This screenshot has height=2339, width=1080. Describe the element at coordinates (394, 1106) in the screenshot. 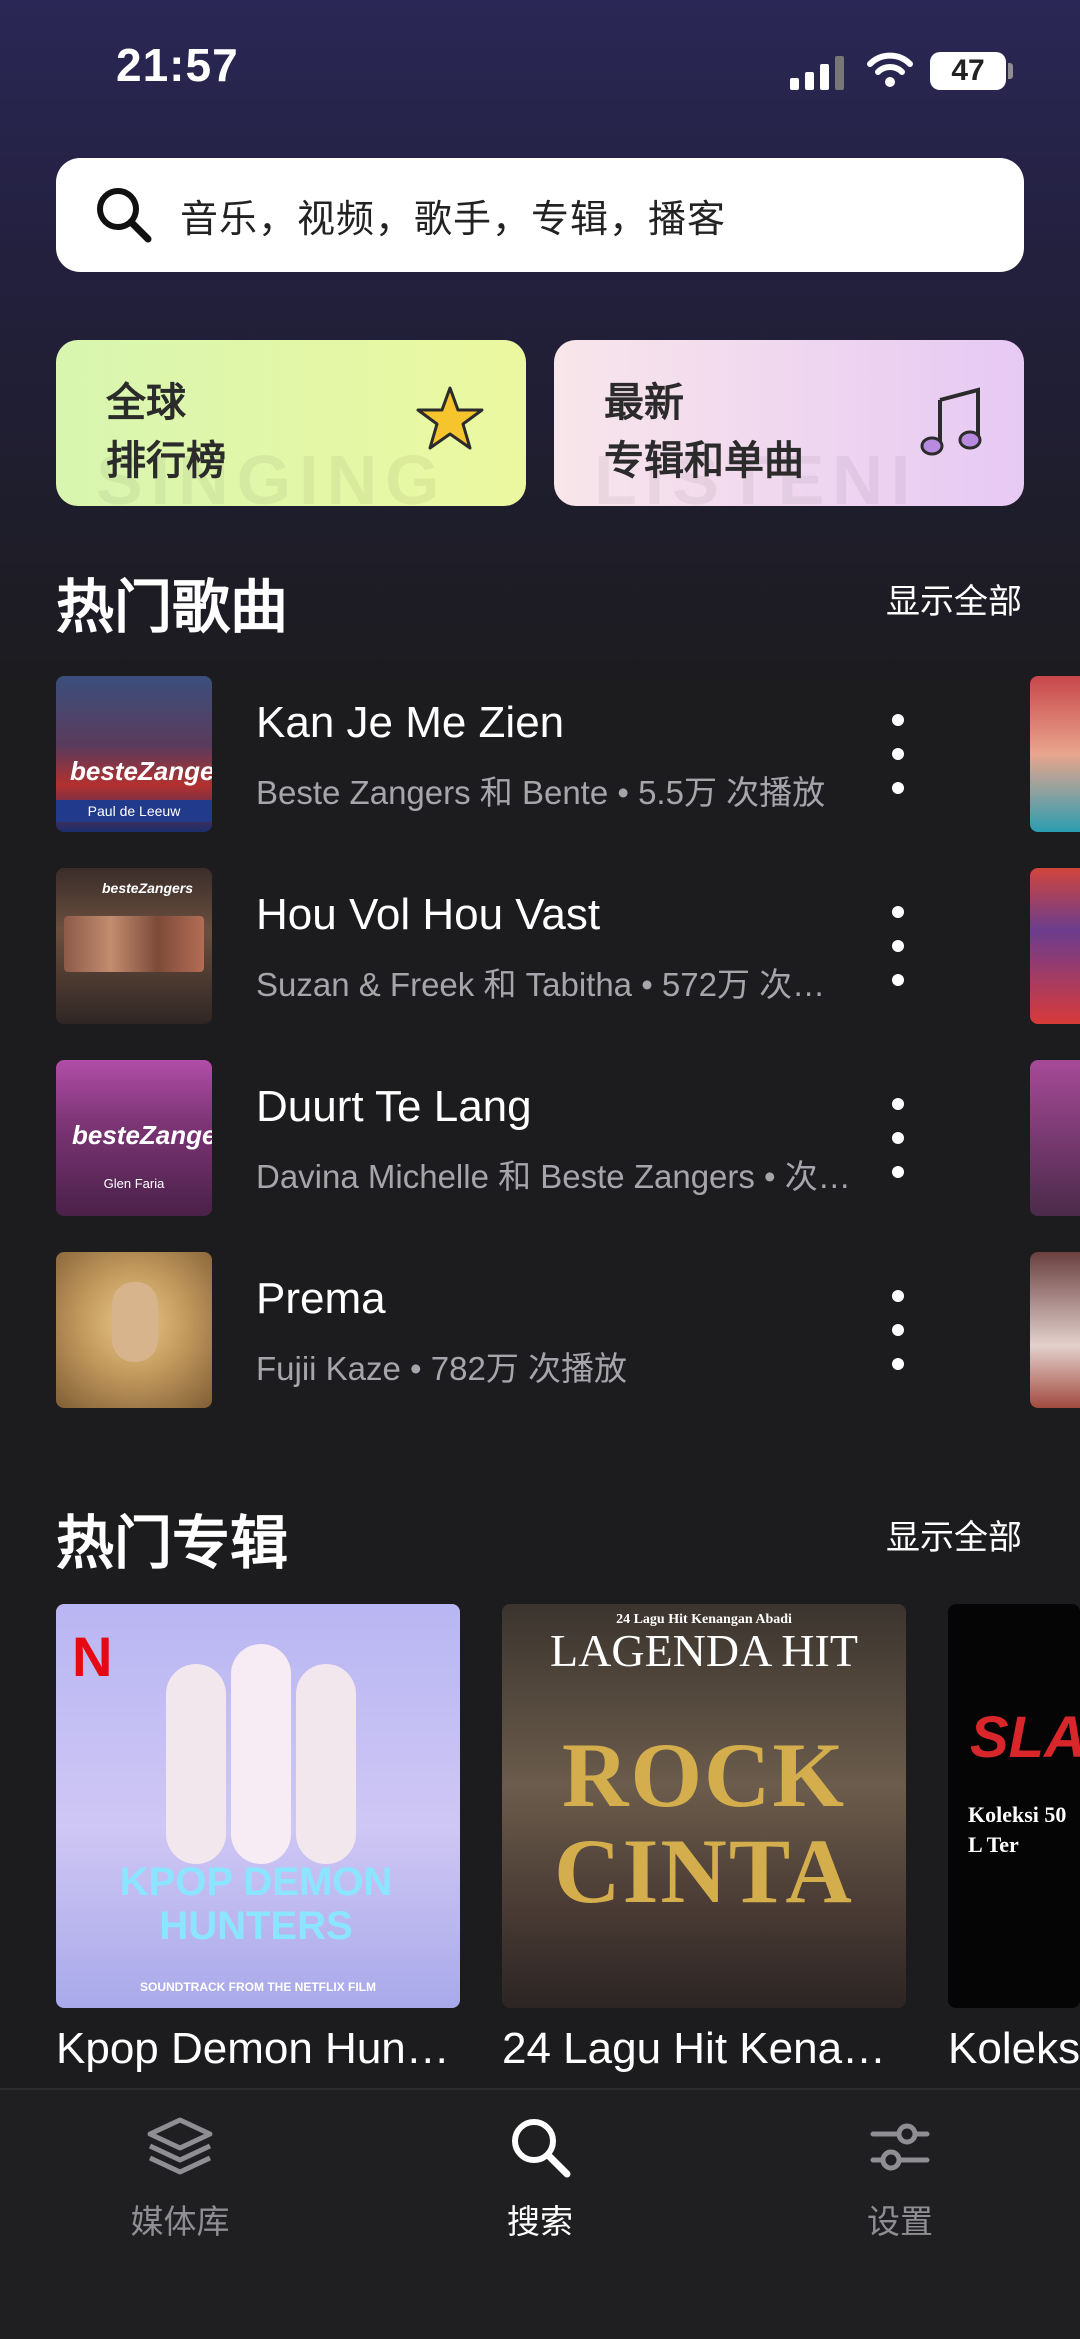

I see `song-title: Duurt Te Lang` at that location.